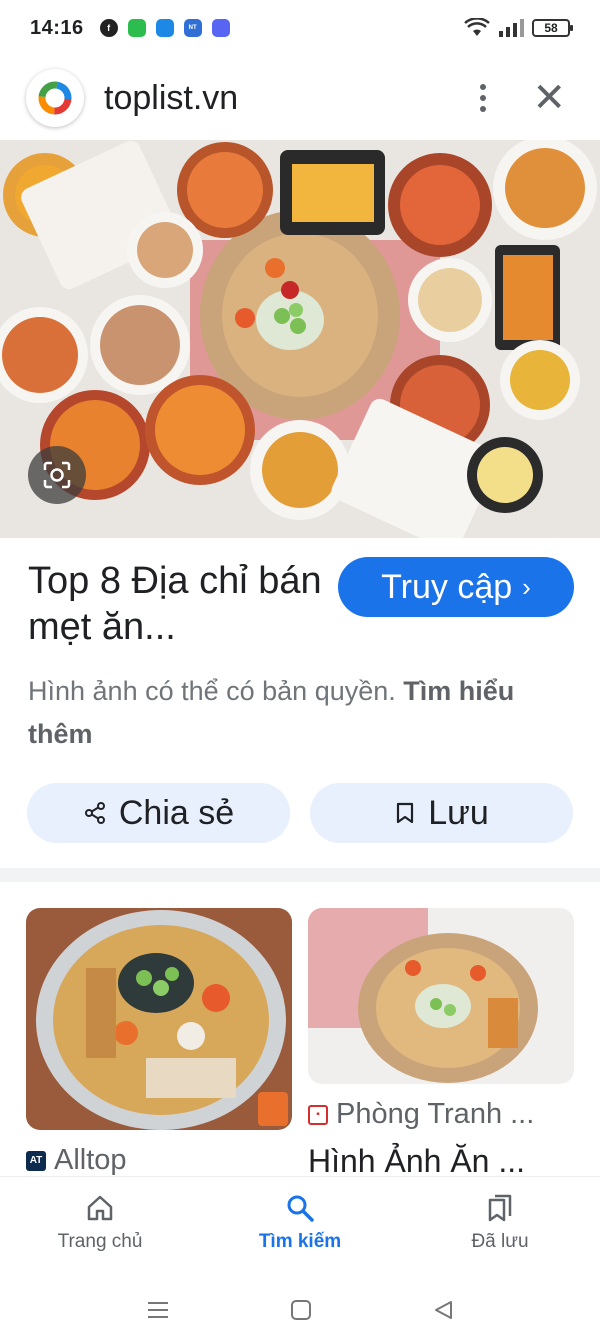 The width and height of the screenshot is (600, 1343). I want to click on phong-tranh-favicon: ▪, so click(318, 1114).